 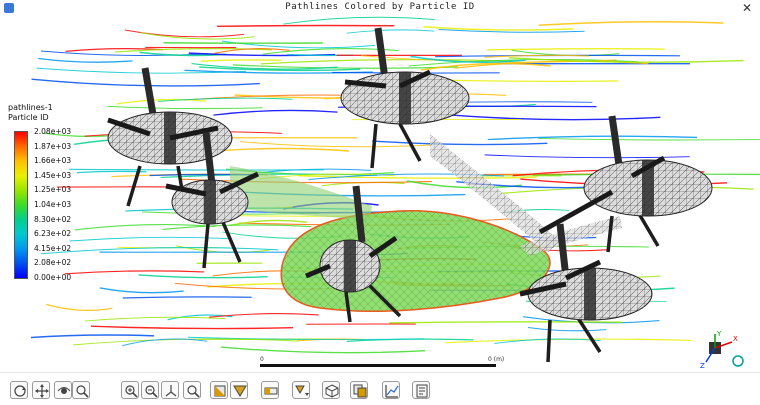 What do you see at coordinates (378, 364) in the screenshot?
I see `scale-bar: 0 0 (m)` at bounding box center [378, 364].